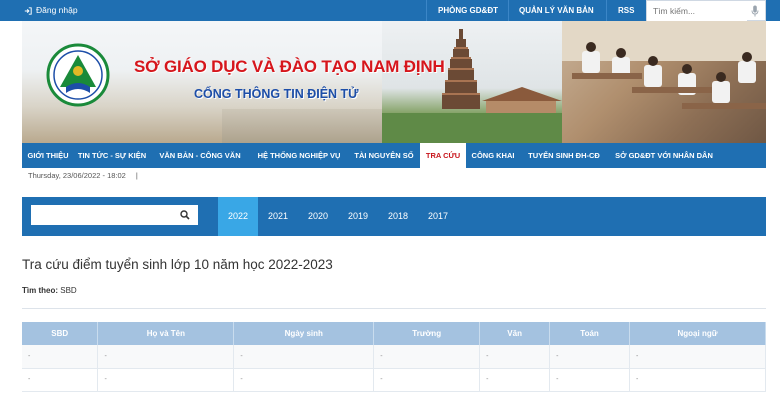 The width and height of the screenshot is (780, 415). Describe the element at coordinates (318, 216) in the screenshot. I see `year-tab-2020: 2020` at that location.